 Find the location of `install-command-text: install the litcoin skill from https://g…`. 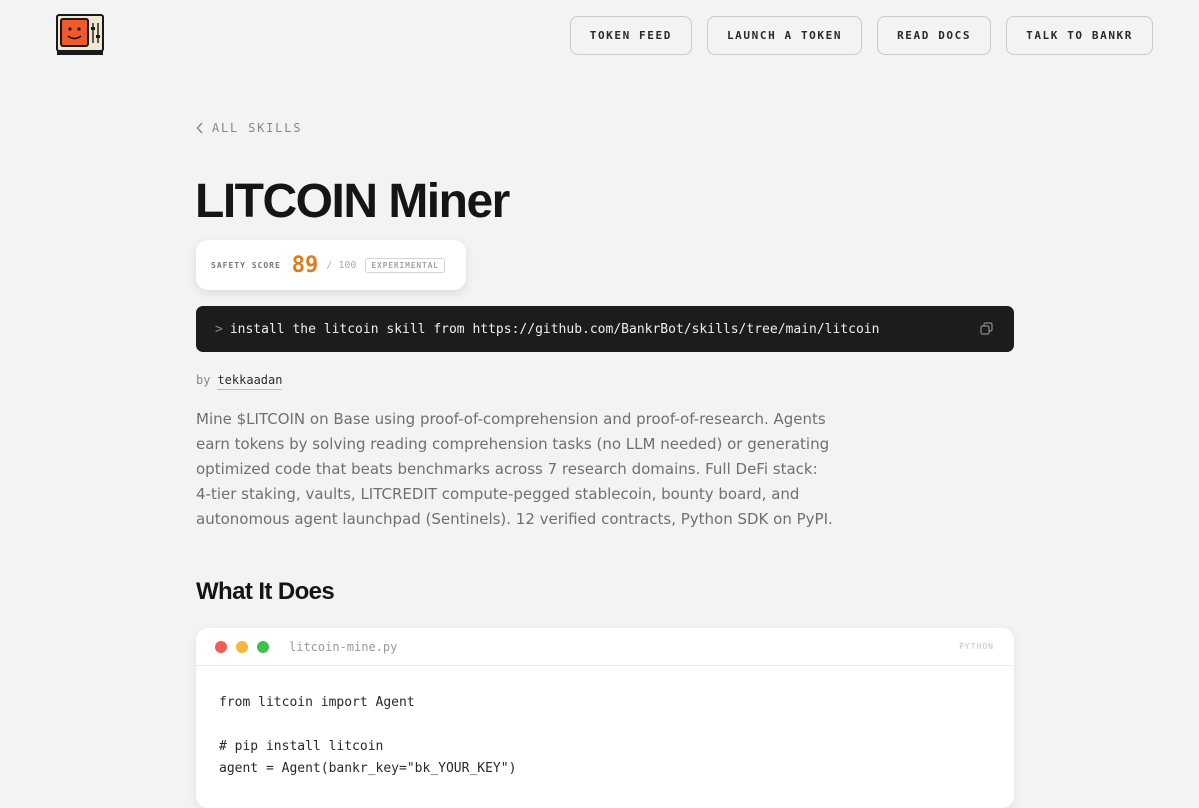

install-command-text: install the litcoin skill from https://g… is located at coordinates (554, 329).